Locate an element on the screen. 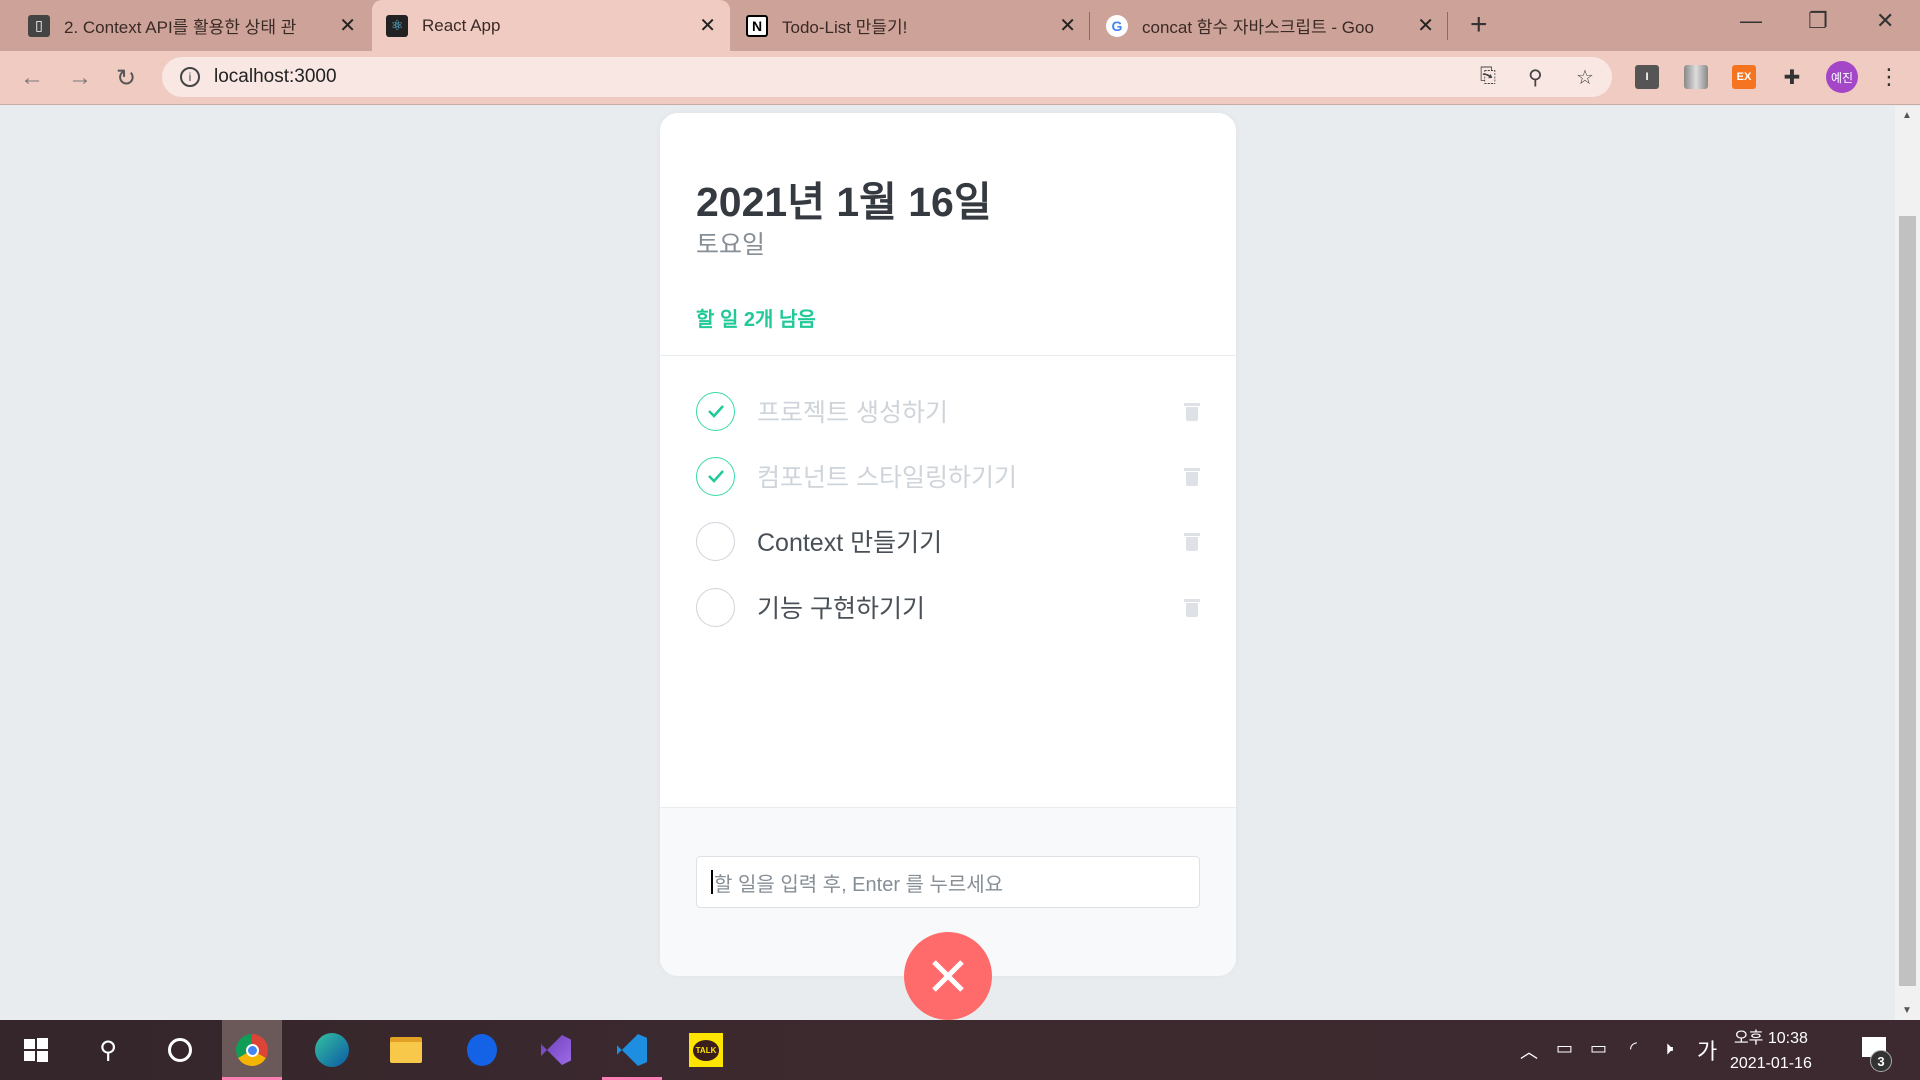  search-button: ⚲ is located at coordinates (108, 1050).